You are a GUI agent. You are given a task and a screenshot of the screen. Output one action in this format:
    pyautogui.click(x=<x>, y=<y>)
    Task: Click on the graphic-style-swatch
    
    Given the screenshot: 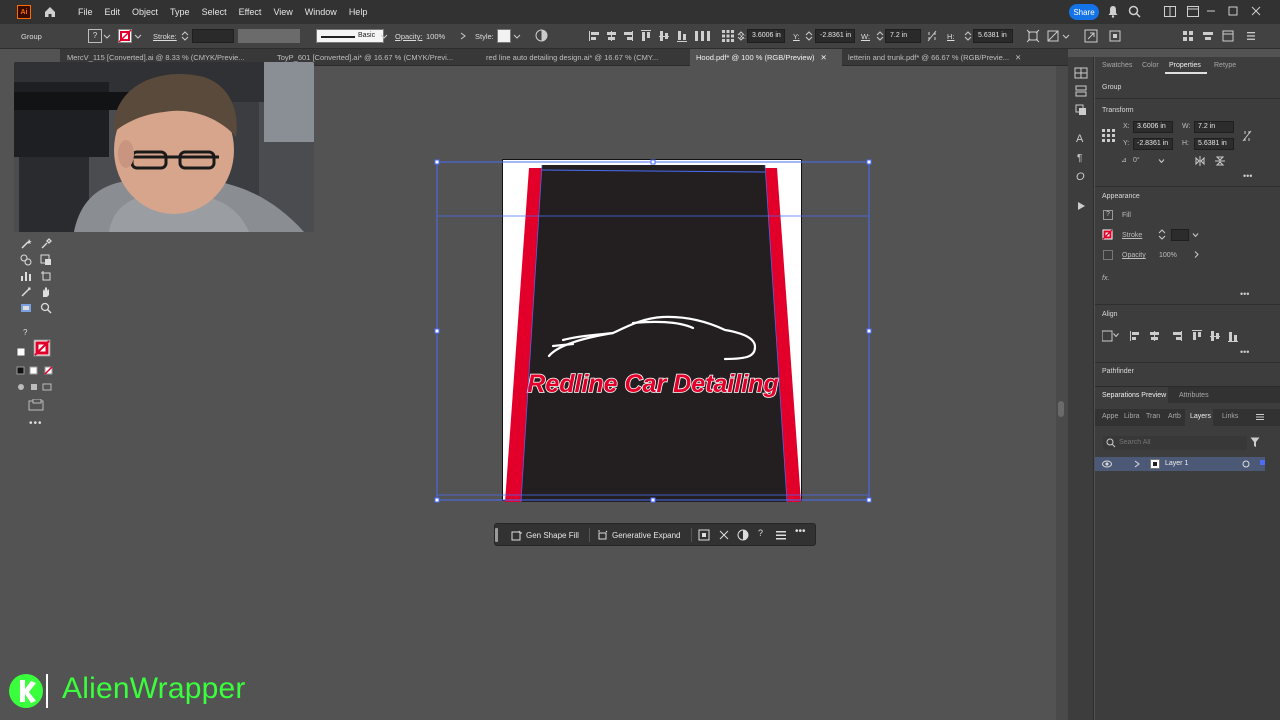 What is the action you would take?
    pyautogui.click(x=504, y=36)
    